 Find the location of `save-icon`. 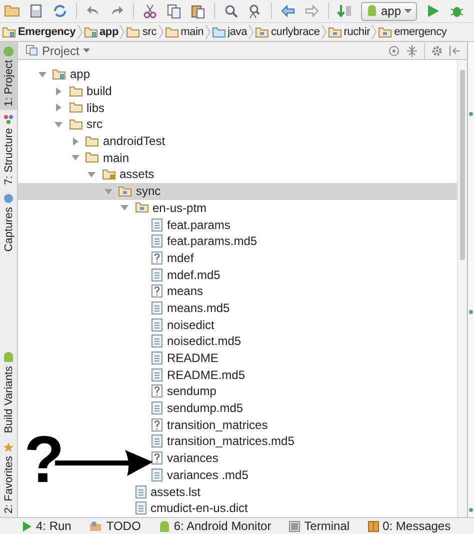

save-icon is located at coordinates (36, 11).